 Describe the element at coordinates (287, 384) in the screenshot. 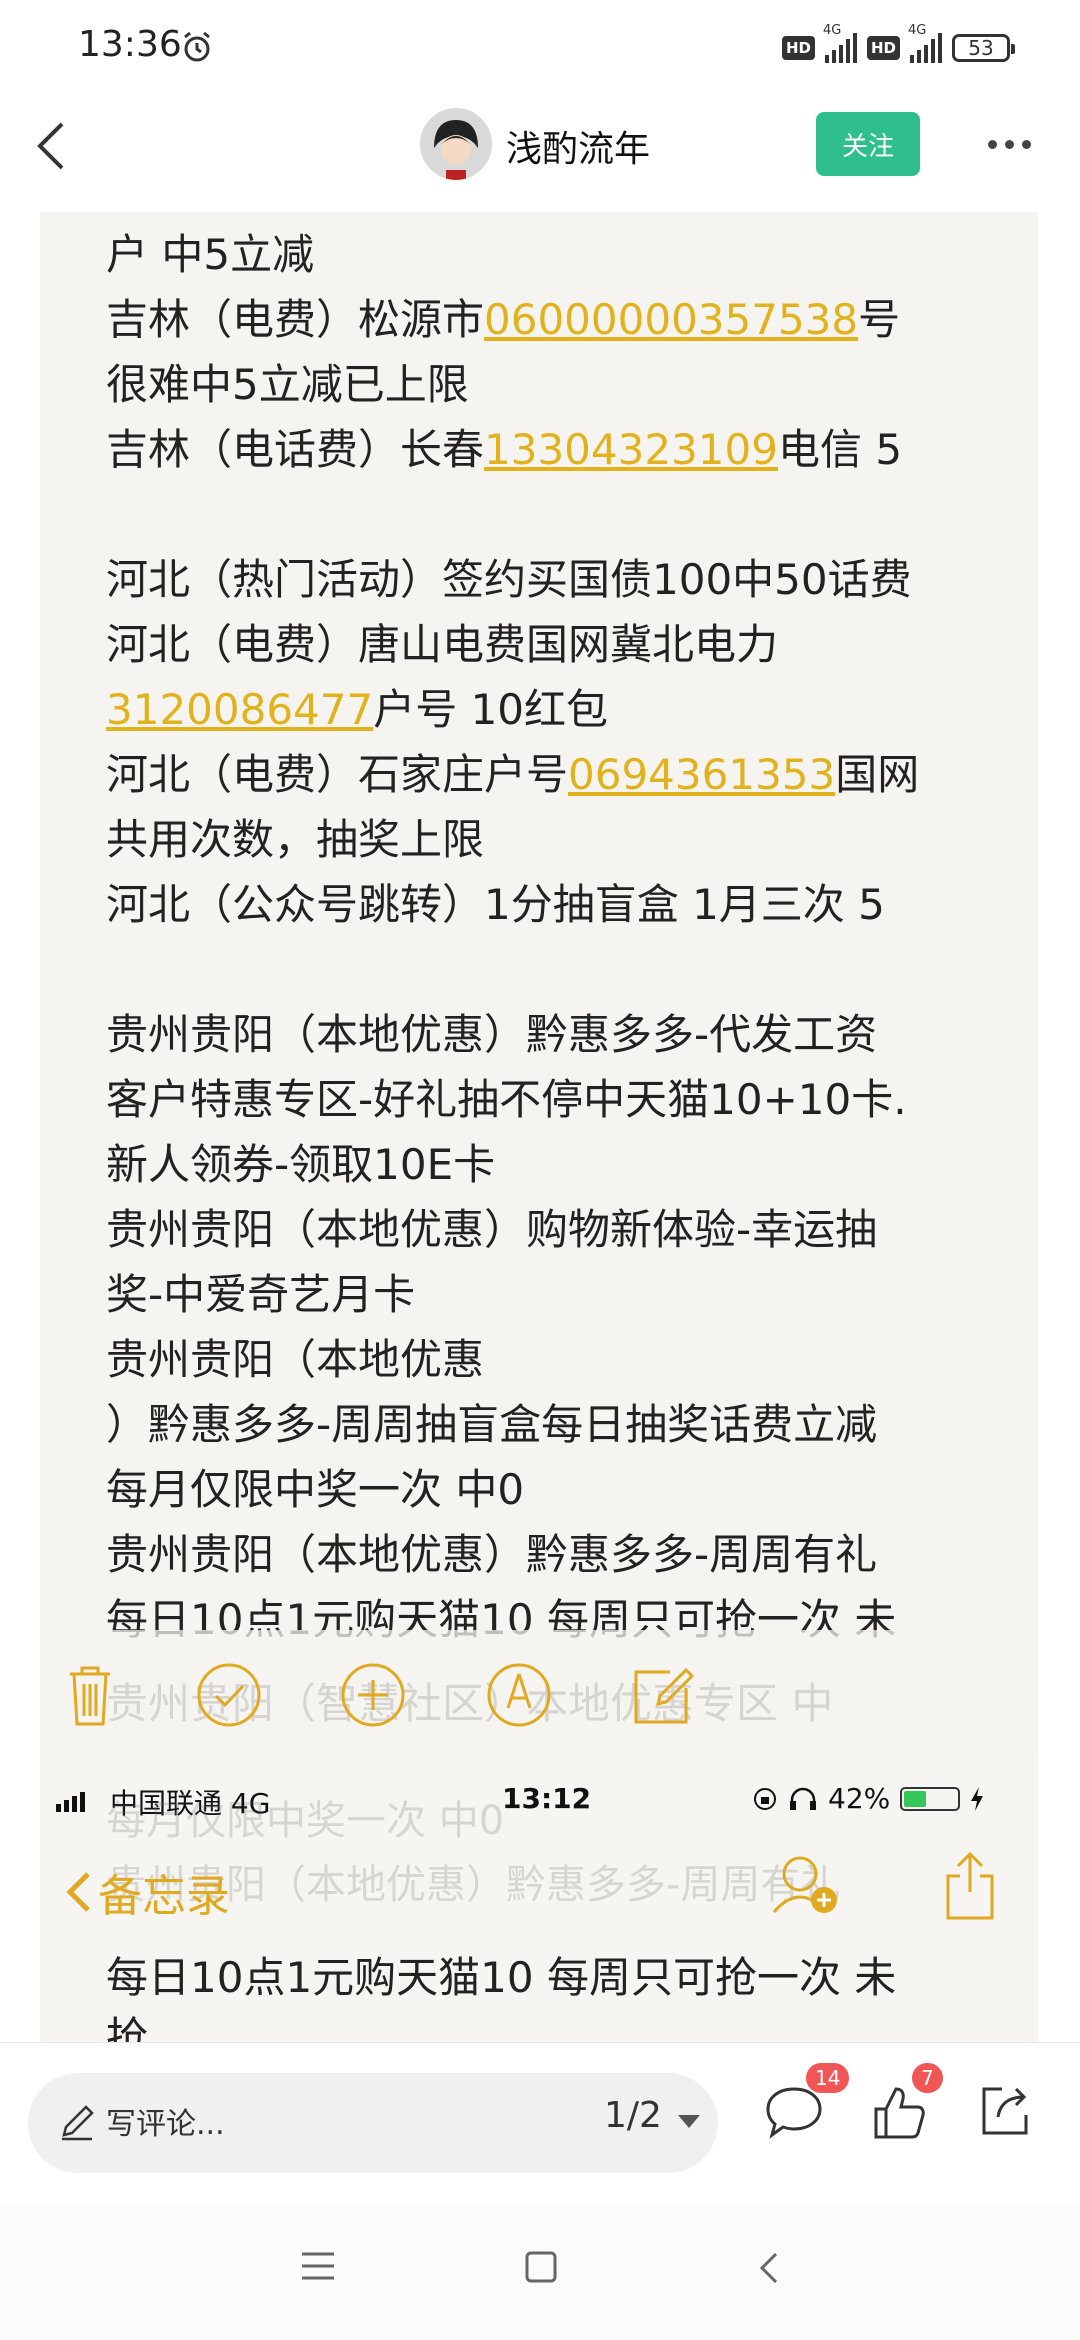

I see `note-text-segment: 很难中5立减已上限` at that location.